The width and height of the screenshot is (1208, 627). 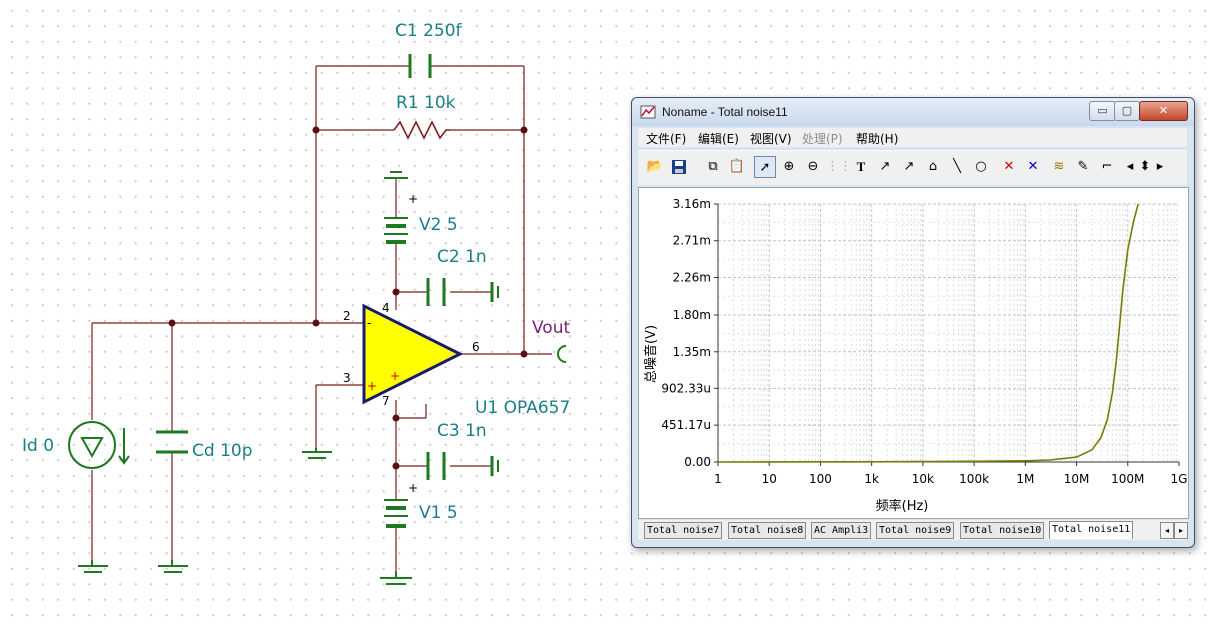 What do you see at coordinates (767, 530) in the screenshot?
I see `tab-total-noise8: Total noise8` at bounding box center [767, 530].